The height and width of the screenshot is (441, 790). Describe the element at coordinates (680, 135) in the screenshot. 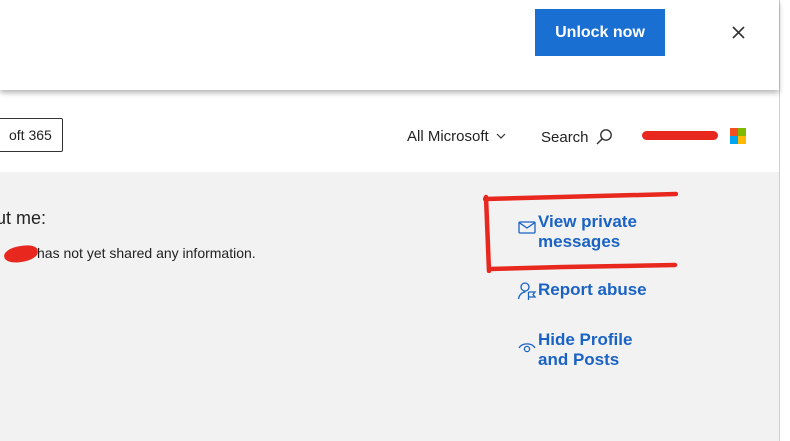

I see `redacted-account-name` at that location.